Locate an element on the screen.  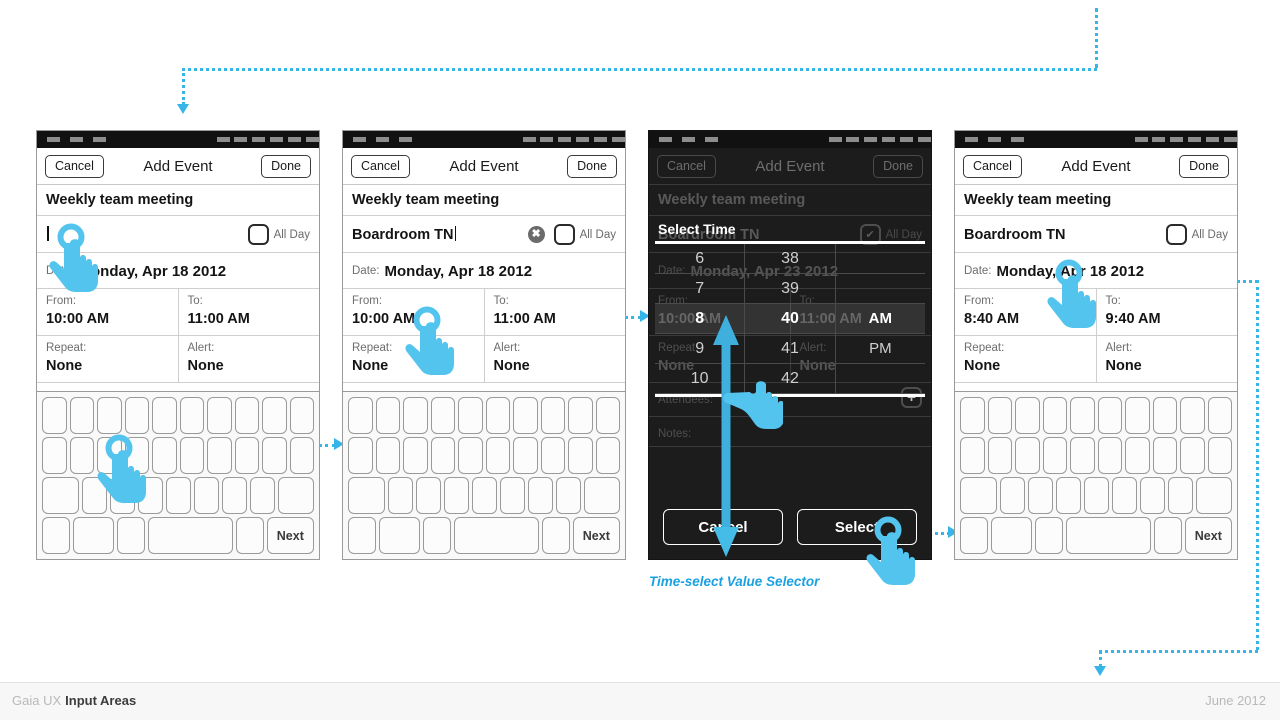
hour-option: 7 is located at coordinates (700, 289).